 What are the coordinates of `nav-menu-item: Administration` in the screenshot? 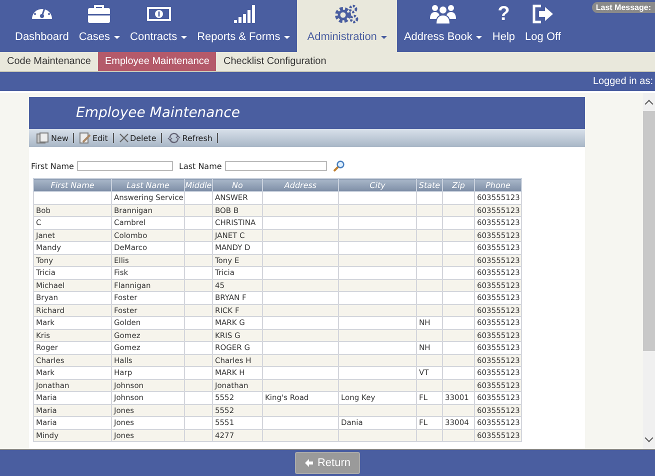 It's located at (347, 26).